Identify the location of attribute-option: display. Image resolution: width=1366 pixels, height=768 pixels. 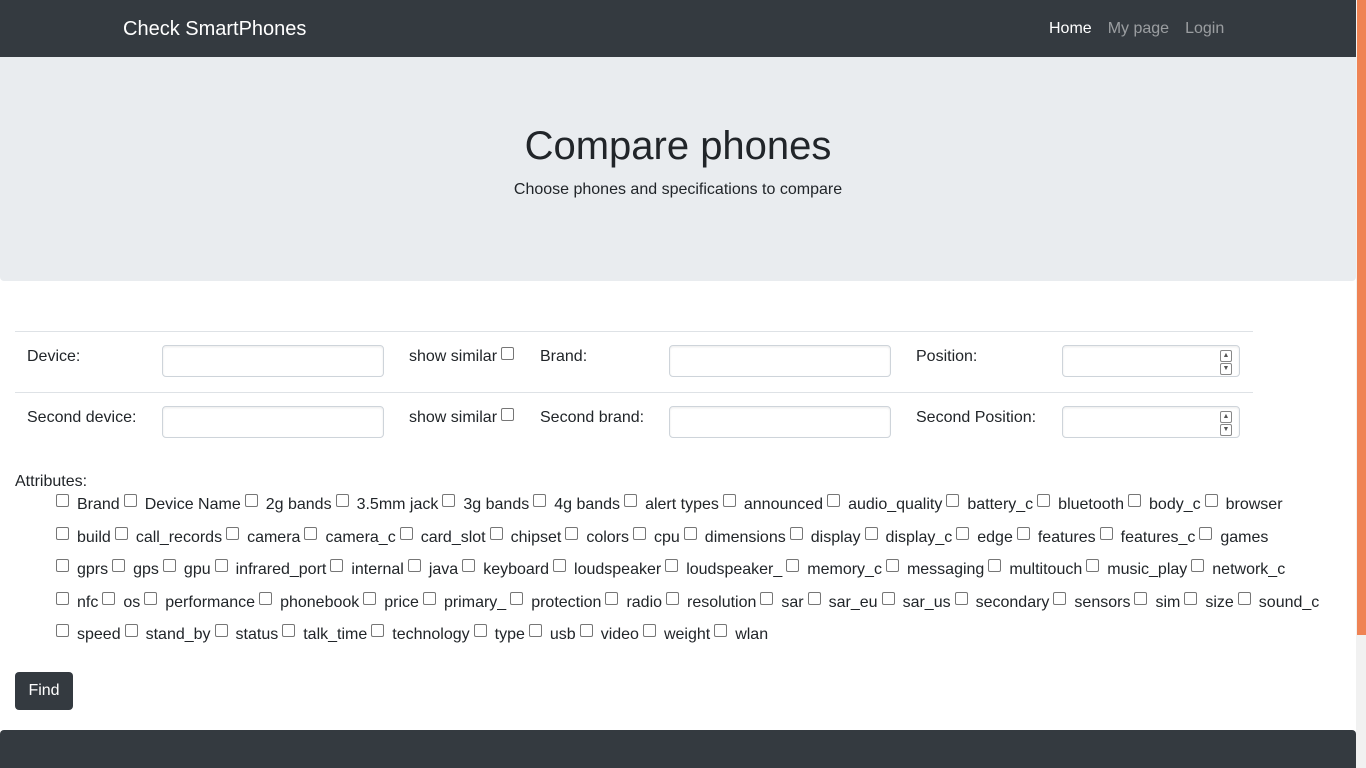
(825, 537).